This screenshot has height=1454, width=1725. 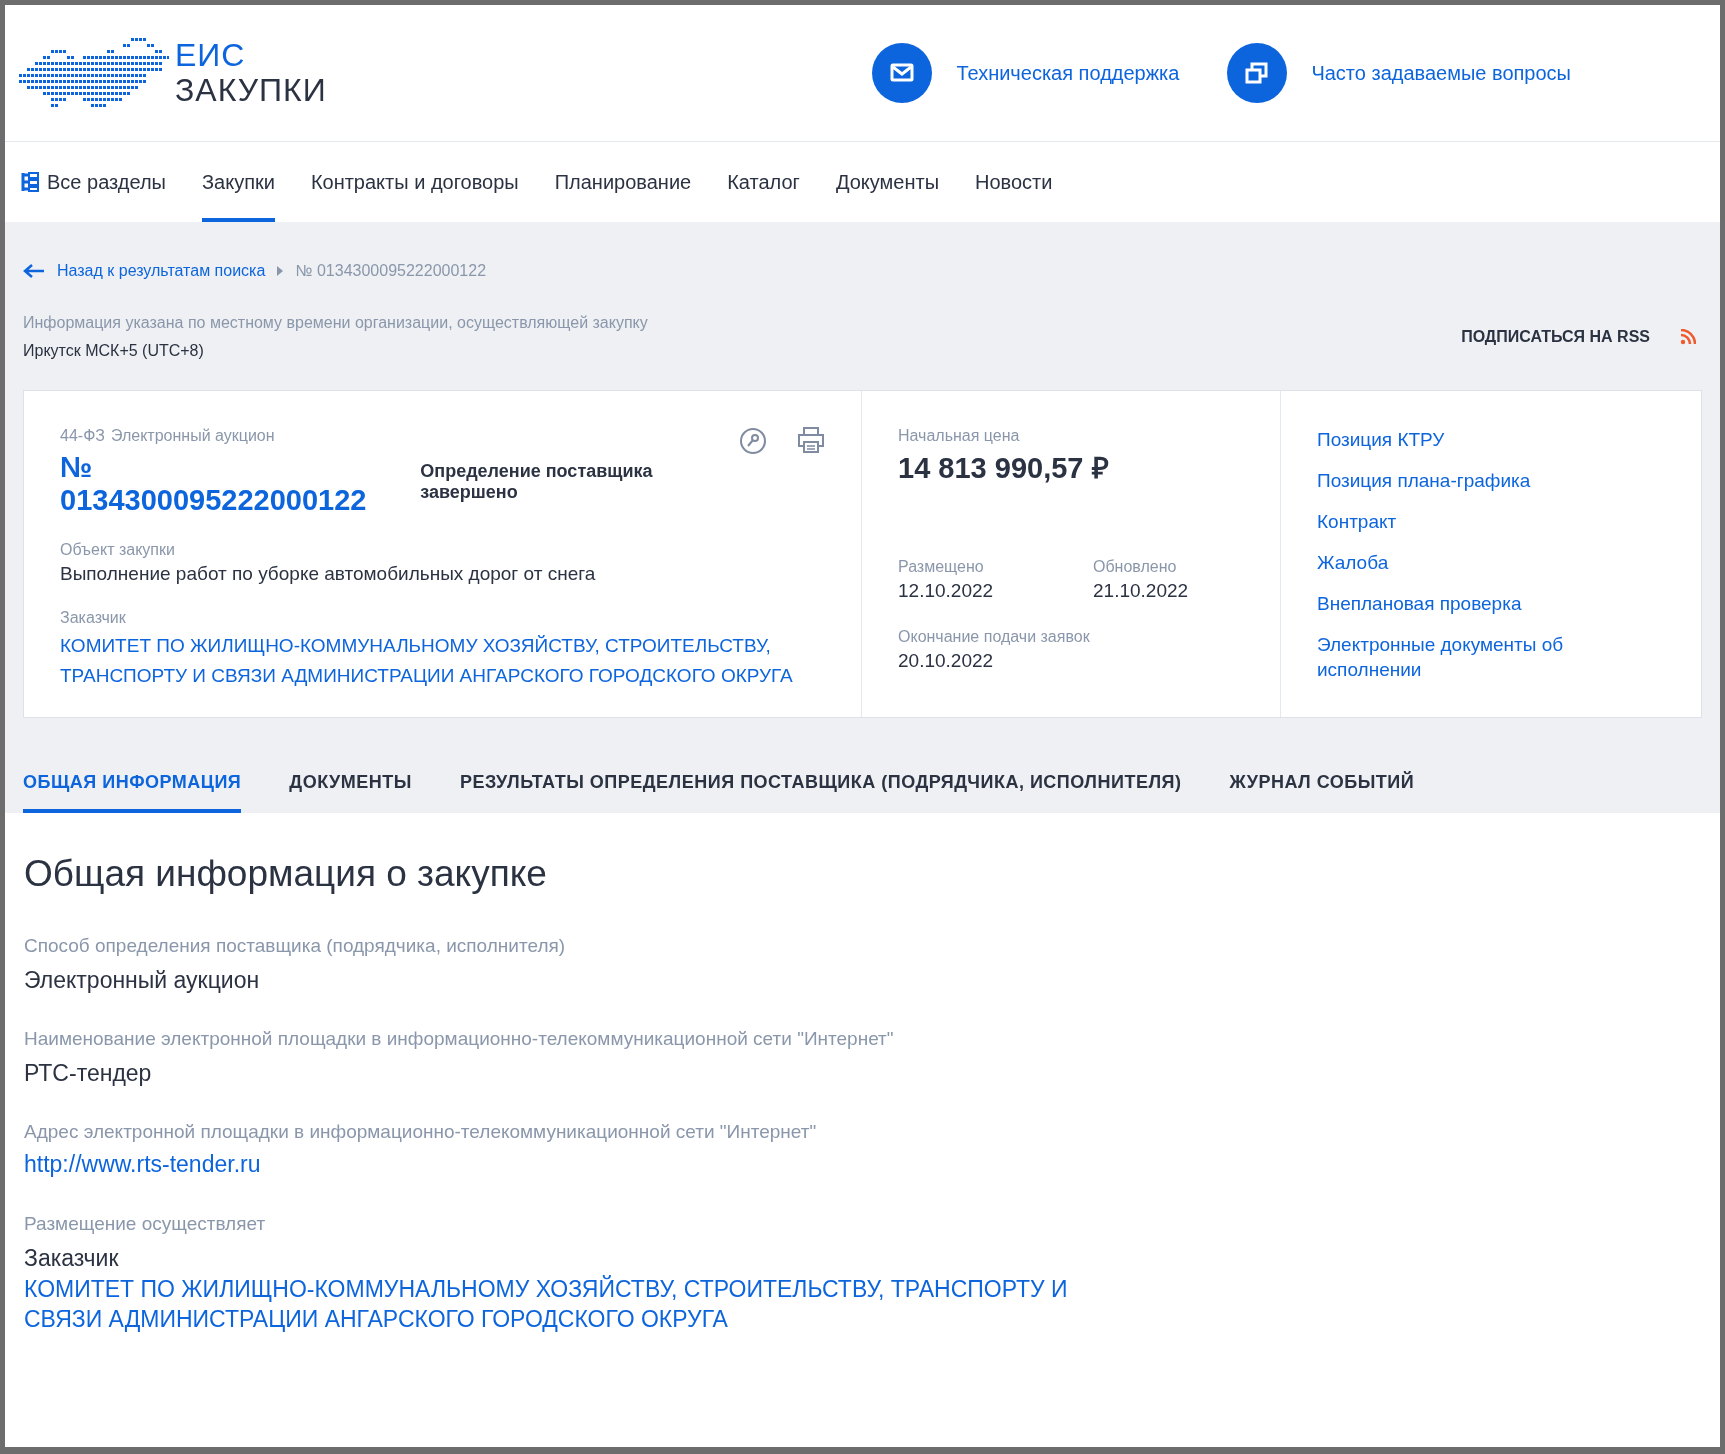 I want to click on header-link: Техническая поддержка, so click(x=1068, y=73).